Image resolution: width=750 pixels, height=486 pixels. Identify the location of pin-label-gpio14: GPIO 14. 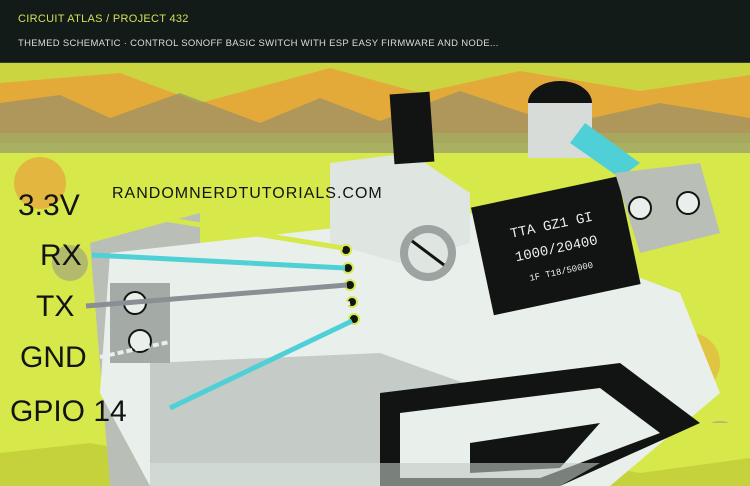
(68, 411).